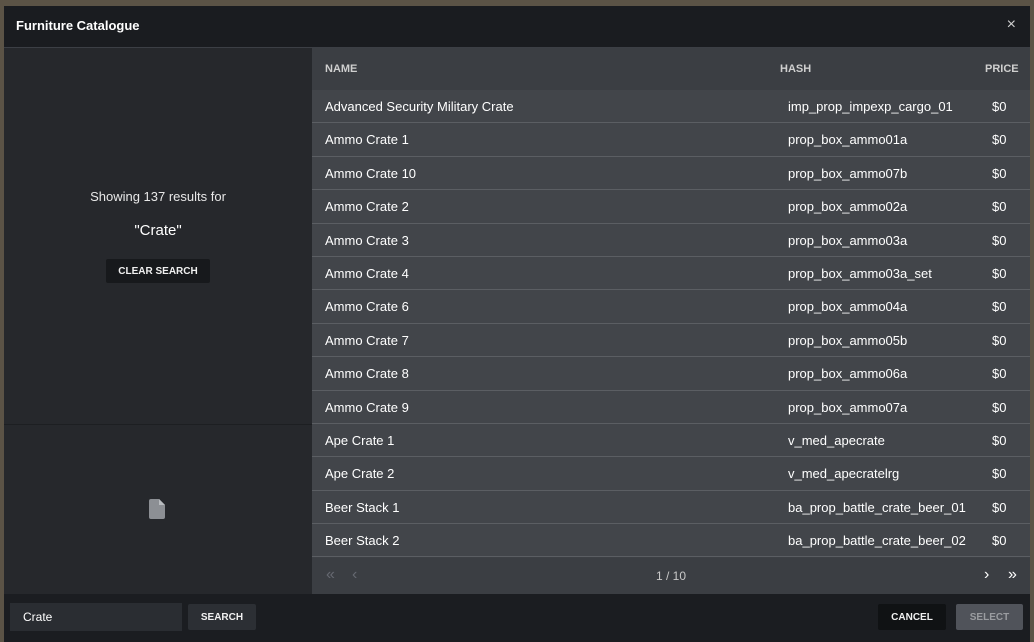 The image size is (1034, 642). What do you see at coordinates (96, 617) in the screenshot?
I see `search-input` at bounding box center [96, 617].